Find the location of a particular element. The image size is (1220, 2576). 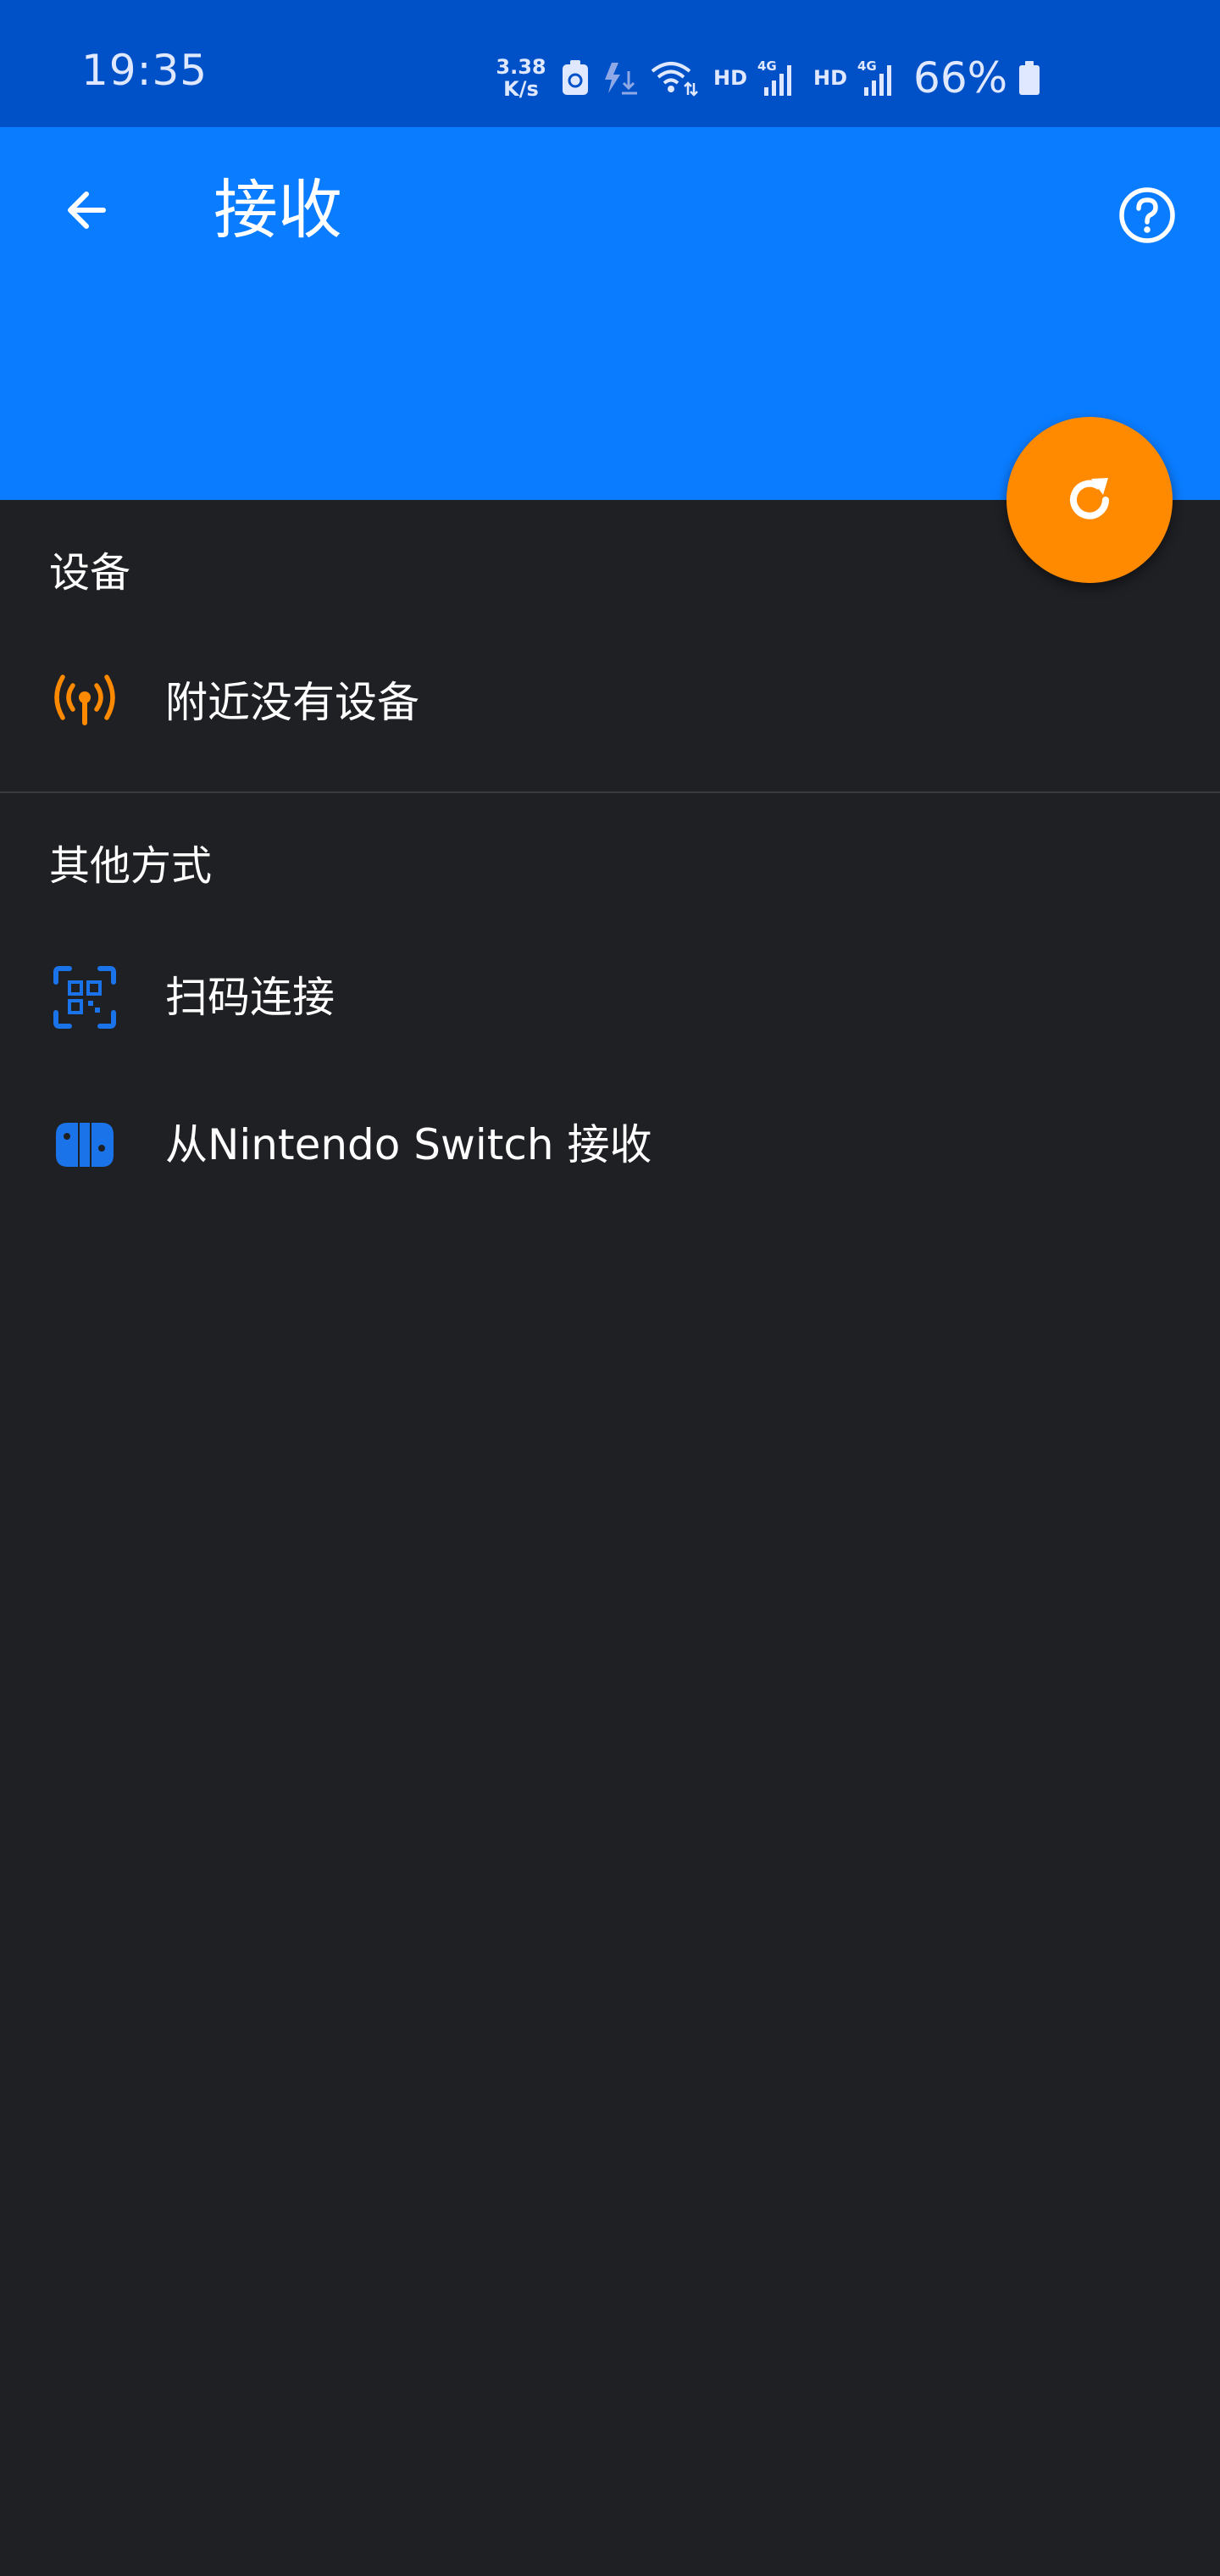

help-button is located at coordinates (1147, 215).